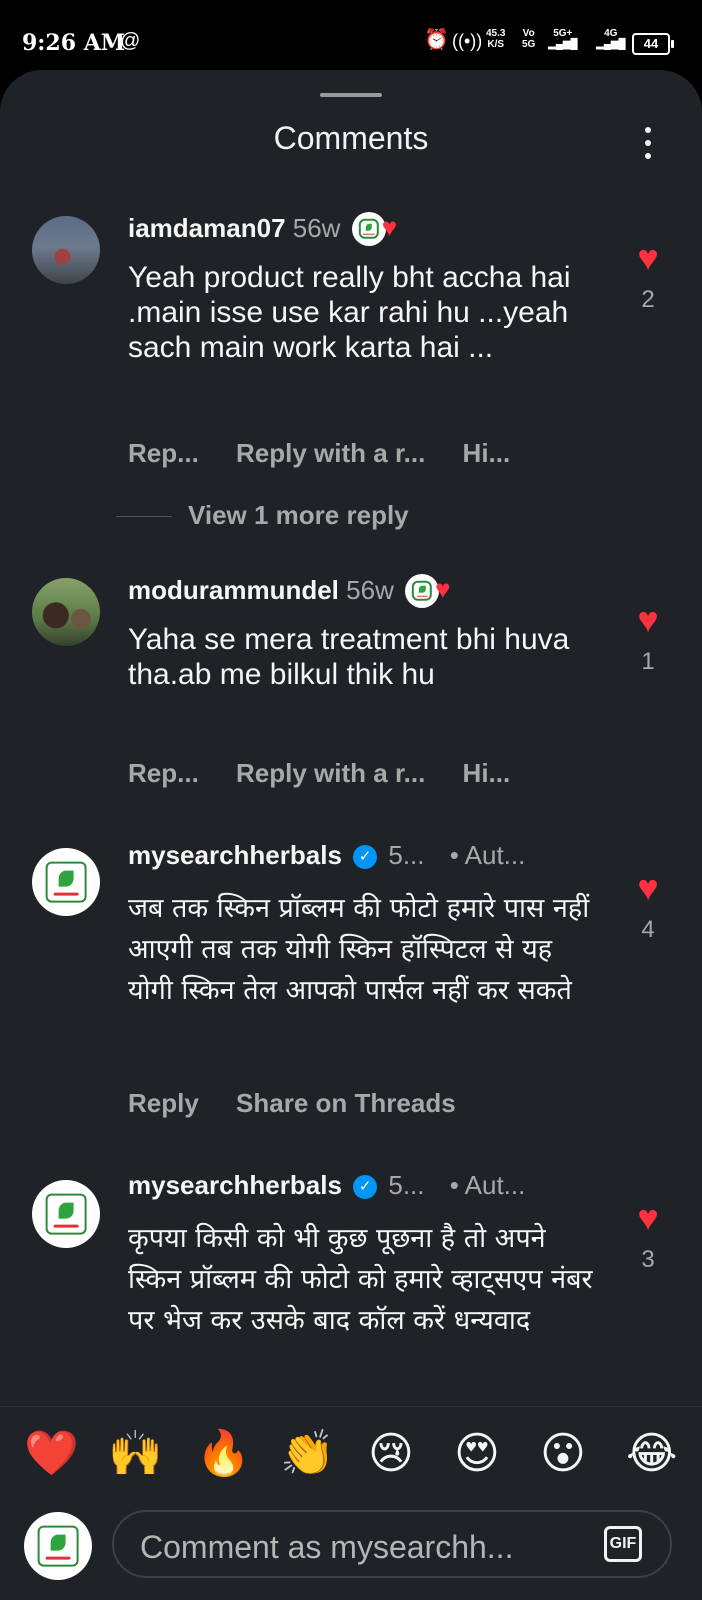  I want to click on signal-5g-label: 5G+, so click(563, 33).